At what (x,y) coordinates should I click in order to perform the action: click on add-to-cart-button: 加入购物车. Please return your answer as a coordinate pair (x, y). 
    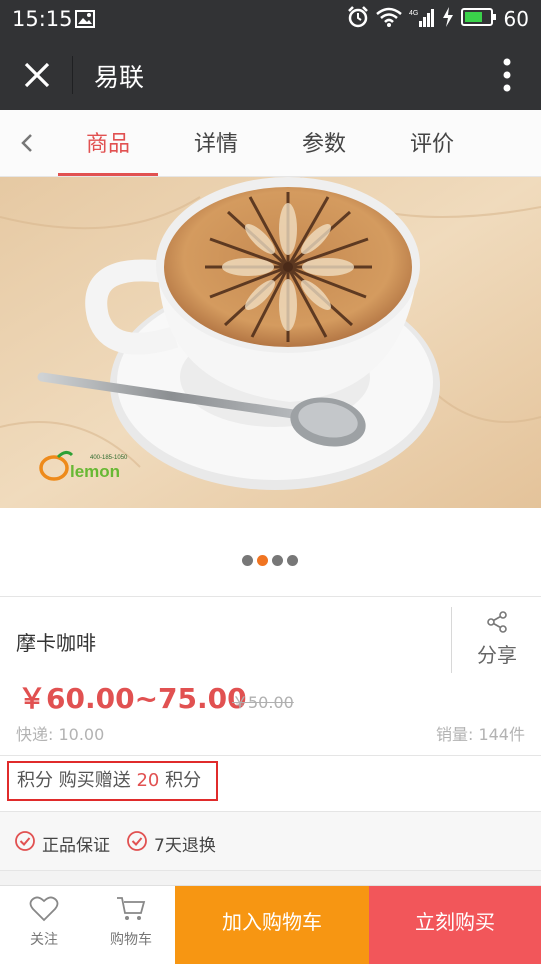
    Looking at the image, I should click on (272, 925).